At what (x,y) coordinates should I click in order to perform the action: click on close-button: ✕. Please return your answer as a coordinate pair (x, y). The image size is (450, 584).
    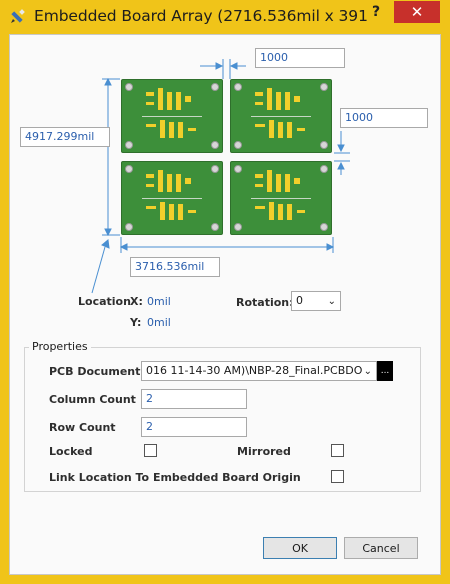
    Looking at the image, I should click on (417, 12).